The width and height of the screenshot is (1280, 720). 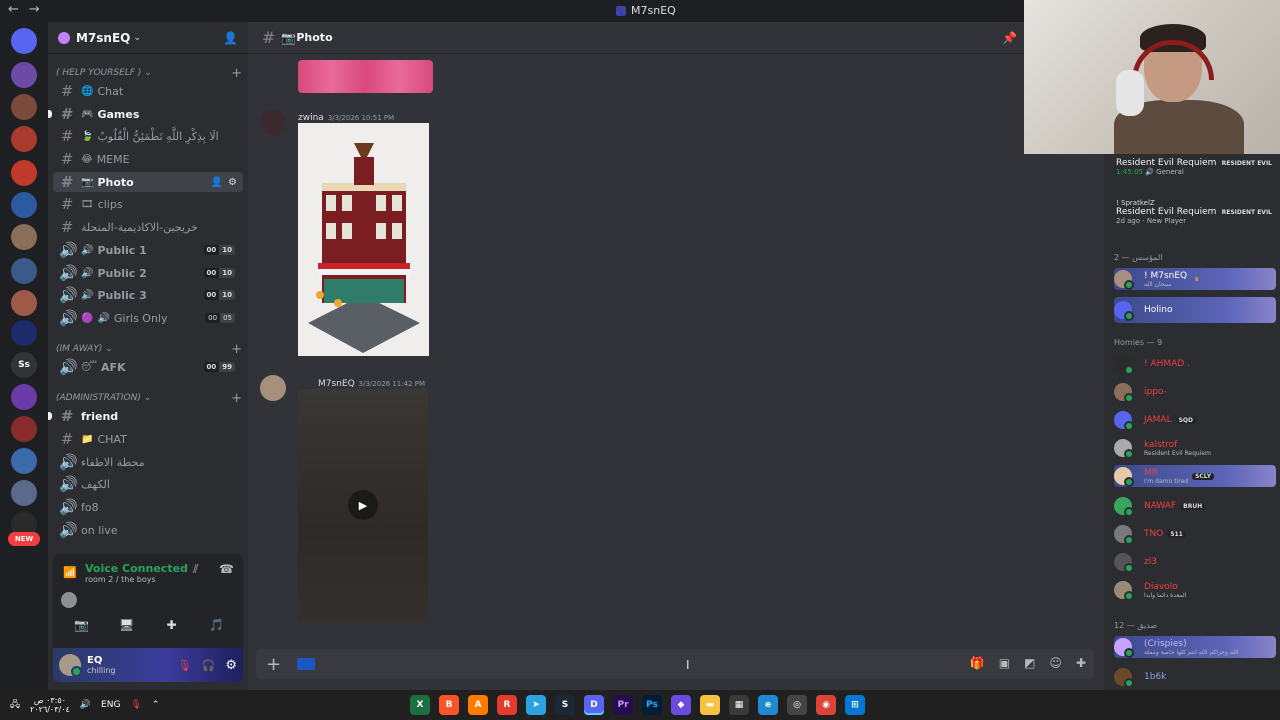 What do you see at coordinates (1029, 663) in the screenshot?
I see `sticker-icon: ◩` at bounding box center [1029, 663].